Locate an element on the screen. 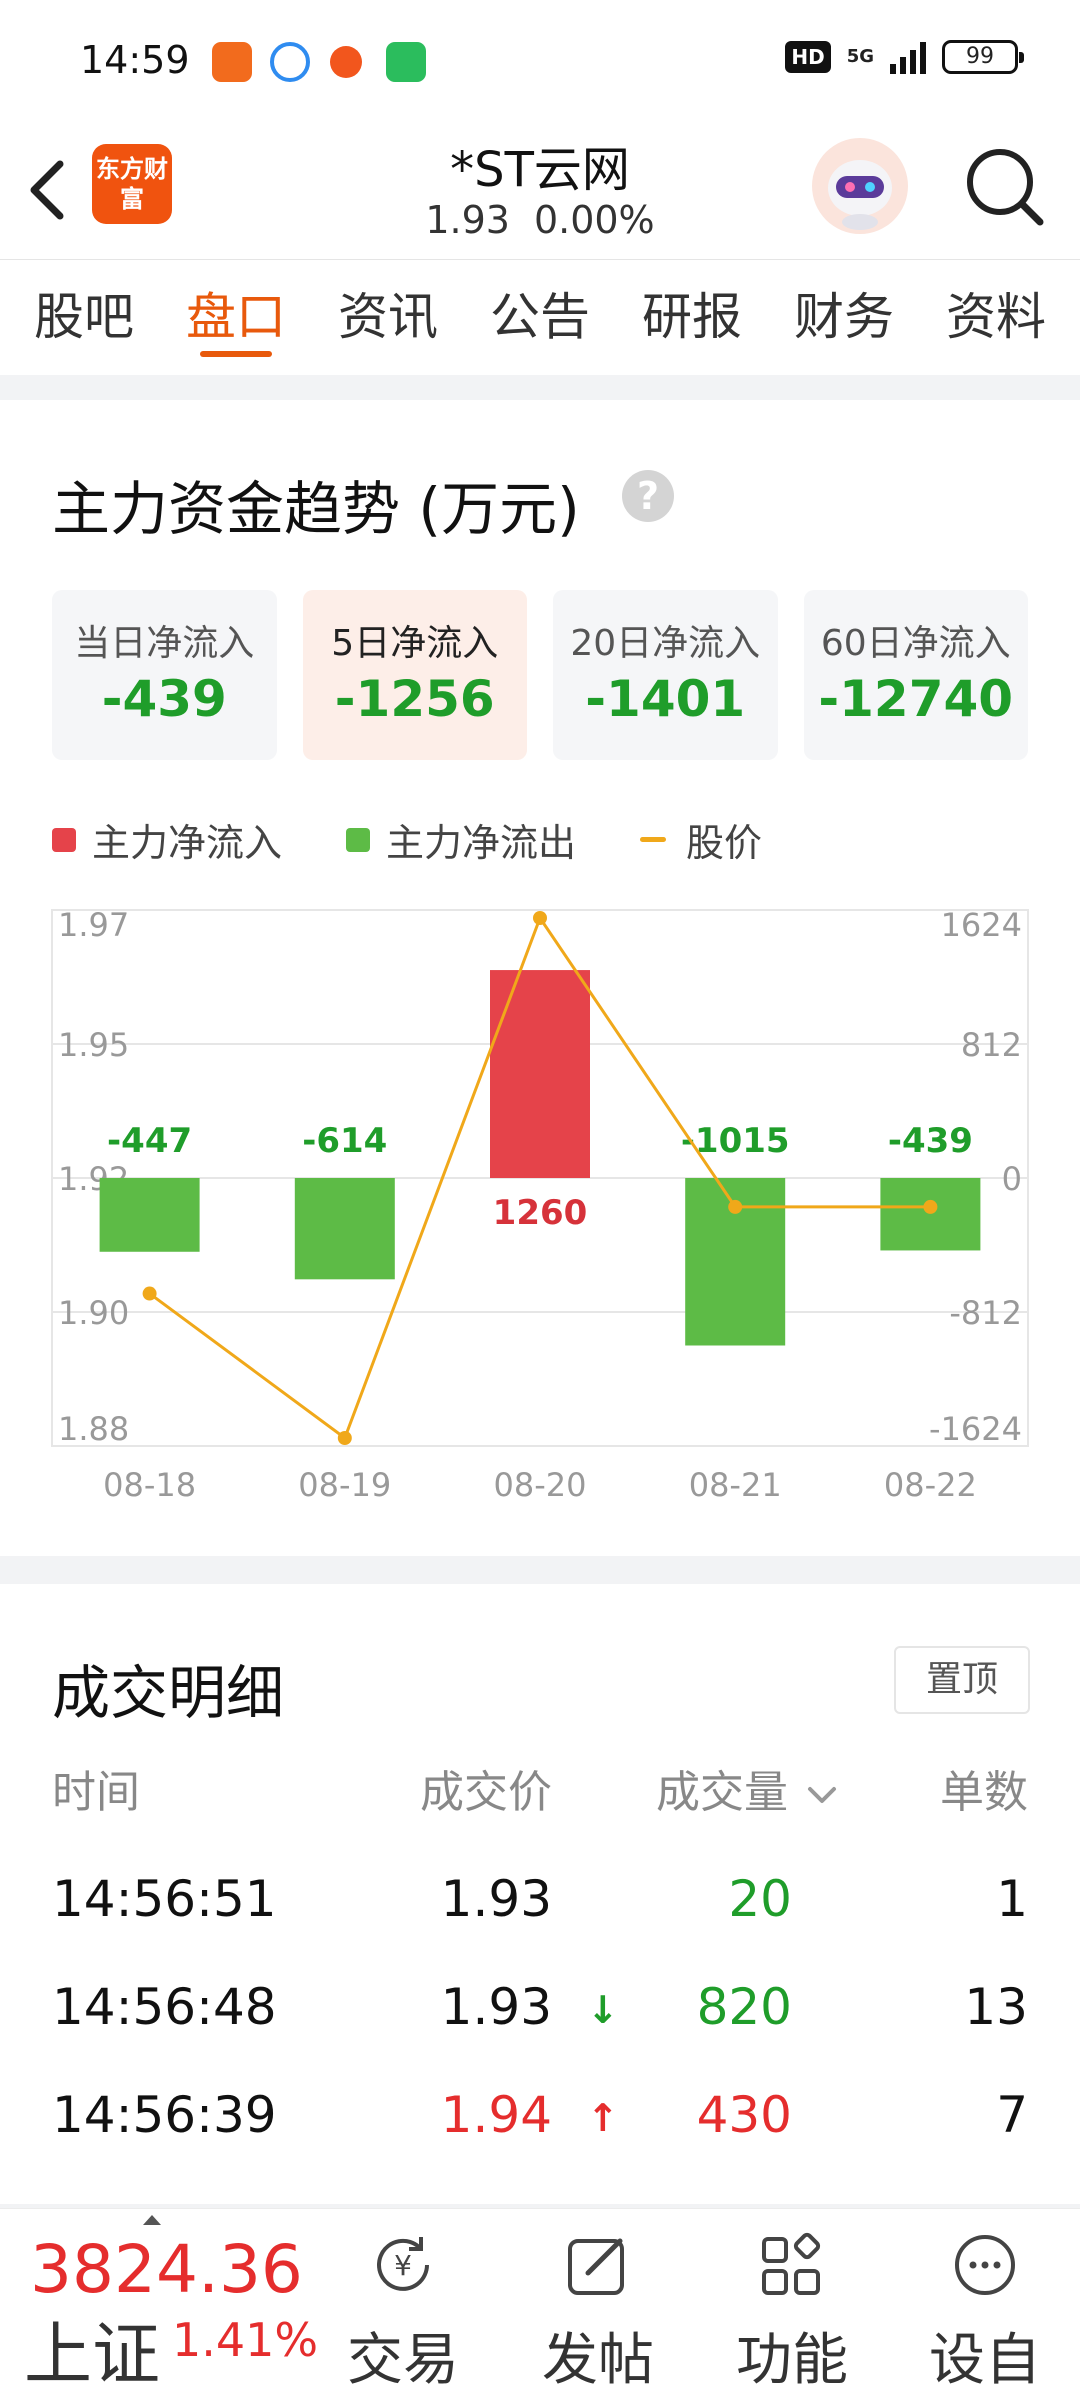 This screenshot has height=2400, width=1080. tab-announcements: 公告 is located at coordinates (540, 317).